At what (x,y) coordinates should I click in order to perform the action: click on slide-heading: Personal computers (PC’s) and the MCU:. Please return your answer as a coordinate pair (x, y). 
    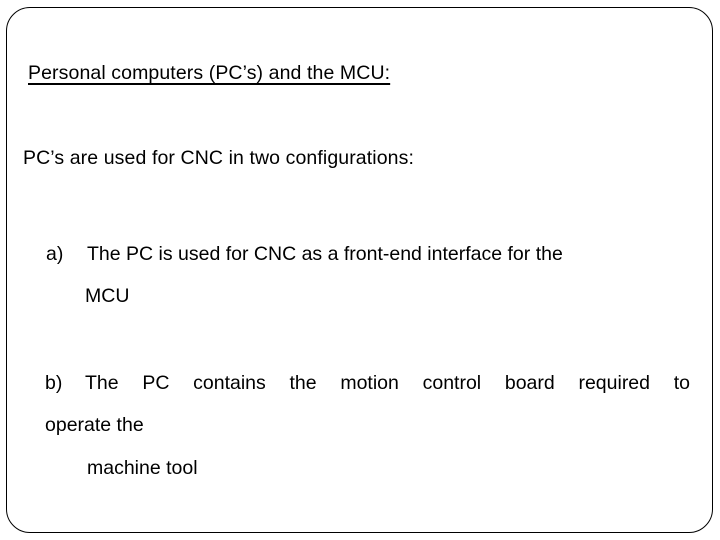
    Looking at the image, I should click on (209, 73).